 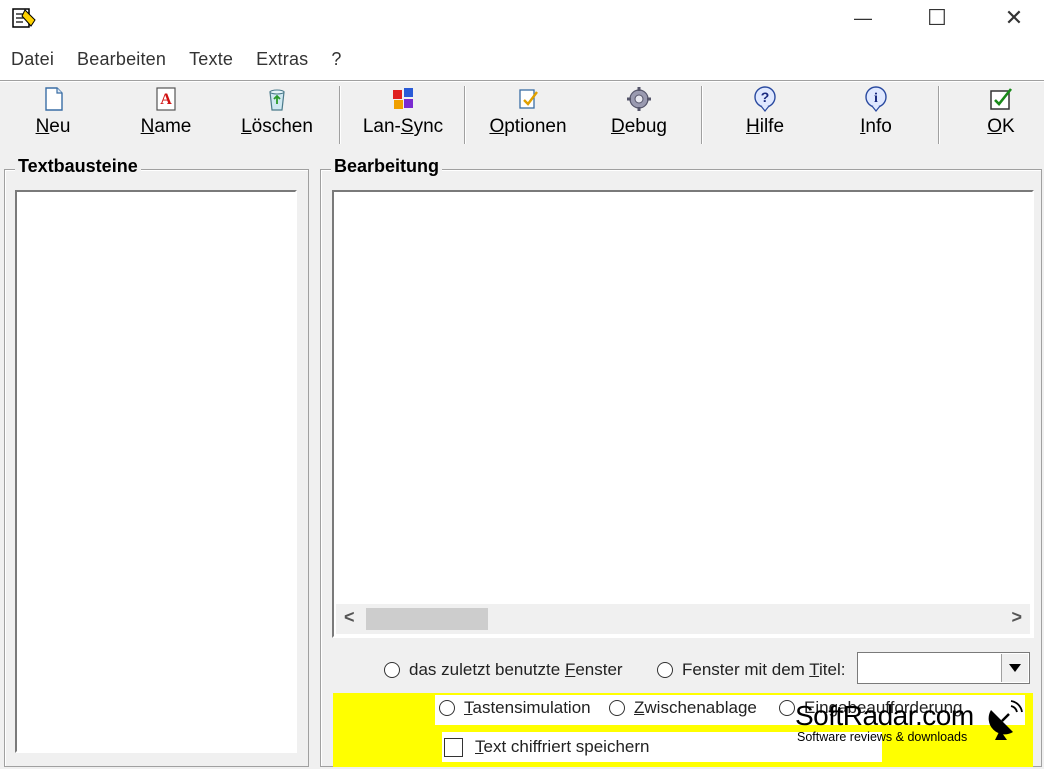 I want to click on scroll-left-icon: <, so click(x=349, y=617).